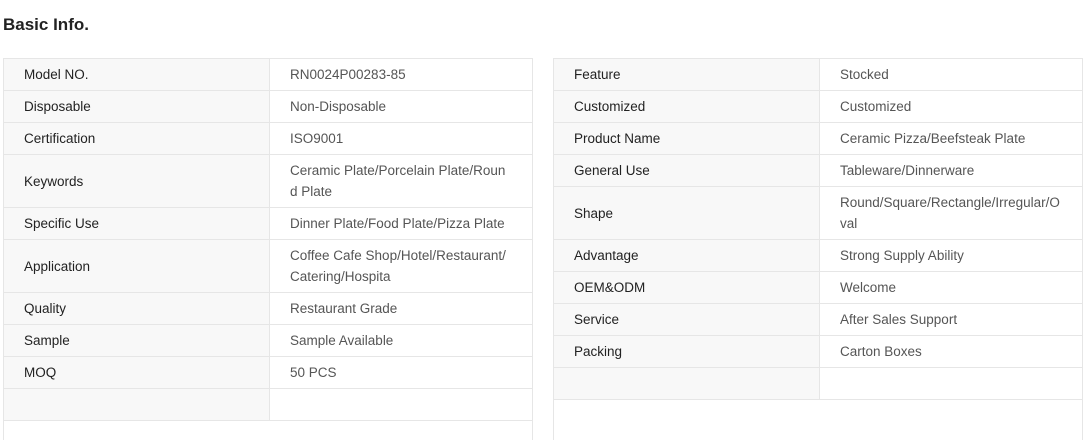  Describe the element at coordinates (687, 213) in the screenshot. I see `attribute-name: Shape` at that location.